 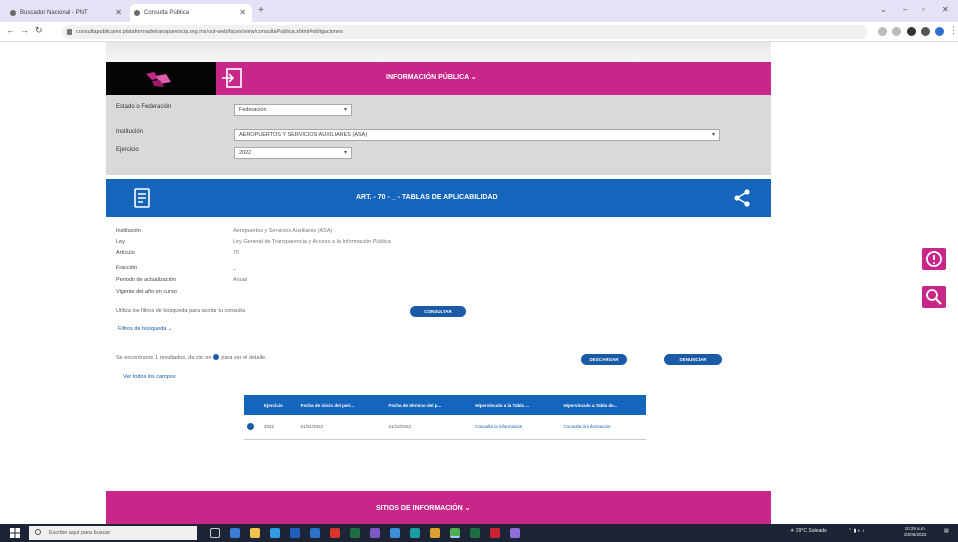 I want to click on header-menu-title: INFORMACIÓN PÚBLICA ⌄, so click(x=431, y=77).